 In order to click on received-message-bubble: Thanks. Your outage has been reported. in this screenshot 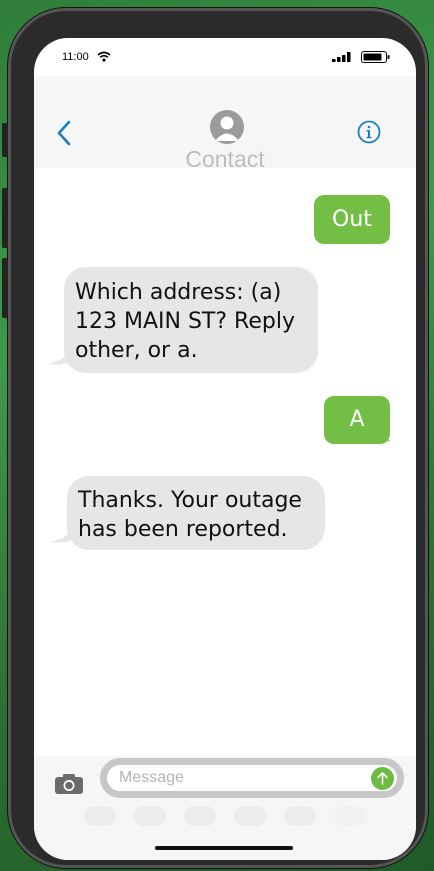, I will do `click(196, 513)`.